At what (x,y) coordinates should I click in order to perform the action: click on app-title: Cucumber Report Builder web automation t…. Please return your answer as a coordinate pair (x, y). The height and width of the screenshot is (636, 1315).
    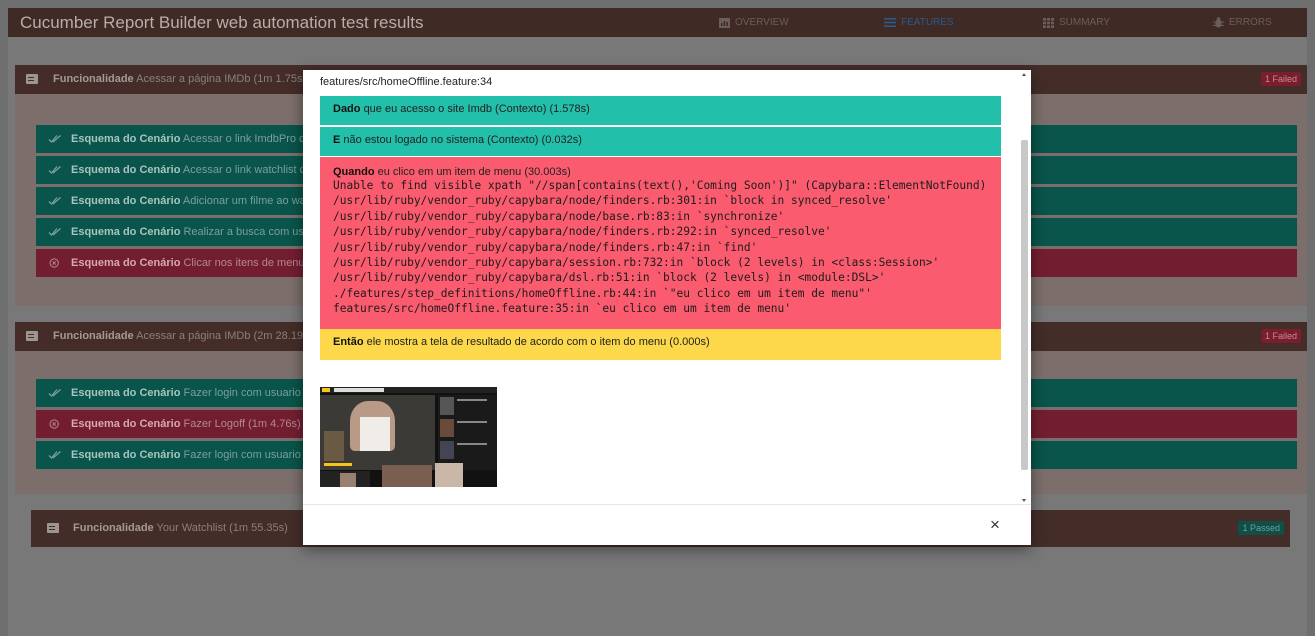
    Looking at the image, I should click on (222, 22).